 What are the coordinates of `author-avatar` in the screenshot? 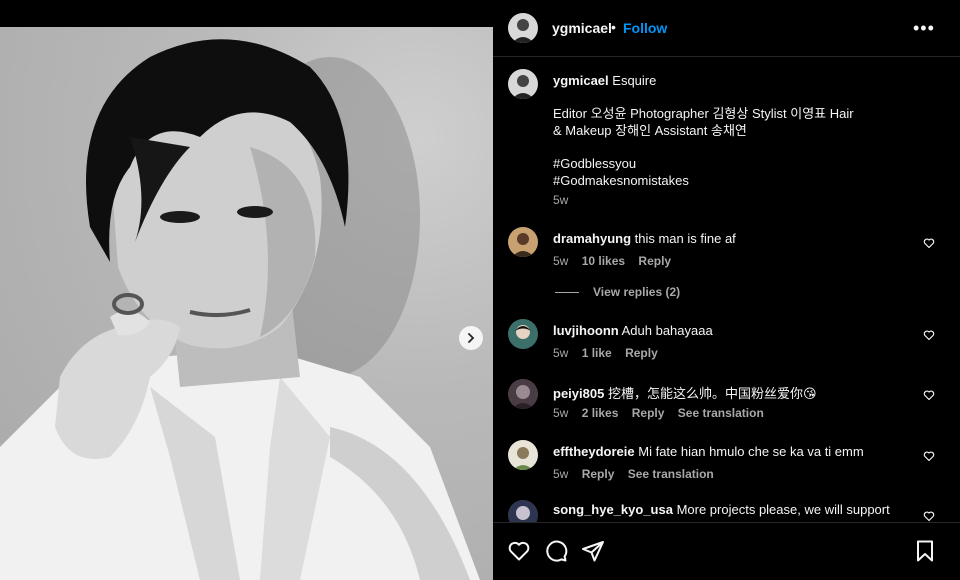 It's located at (523, 28).